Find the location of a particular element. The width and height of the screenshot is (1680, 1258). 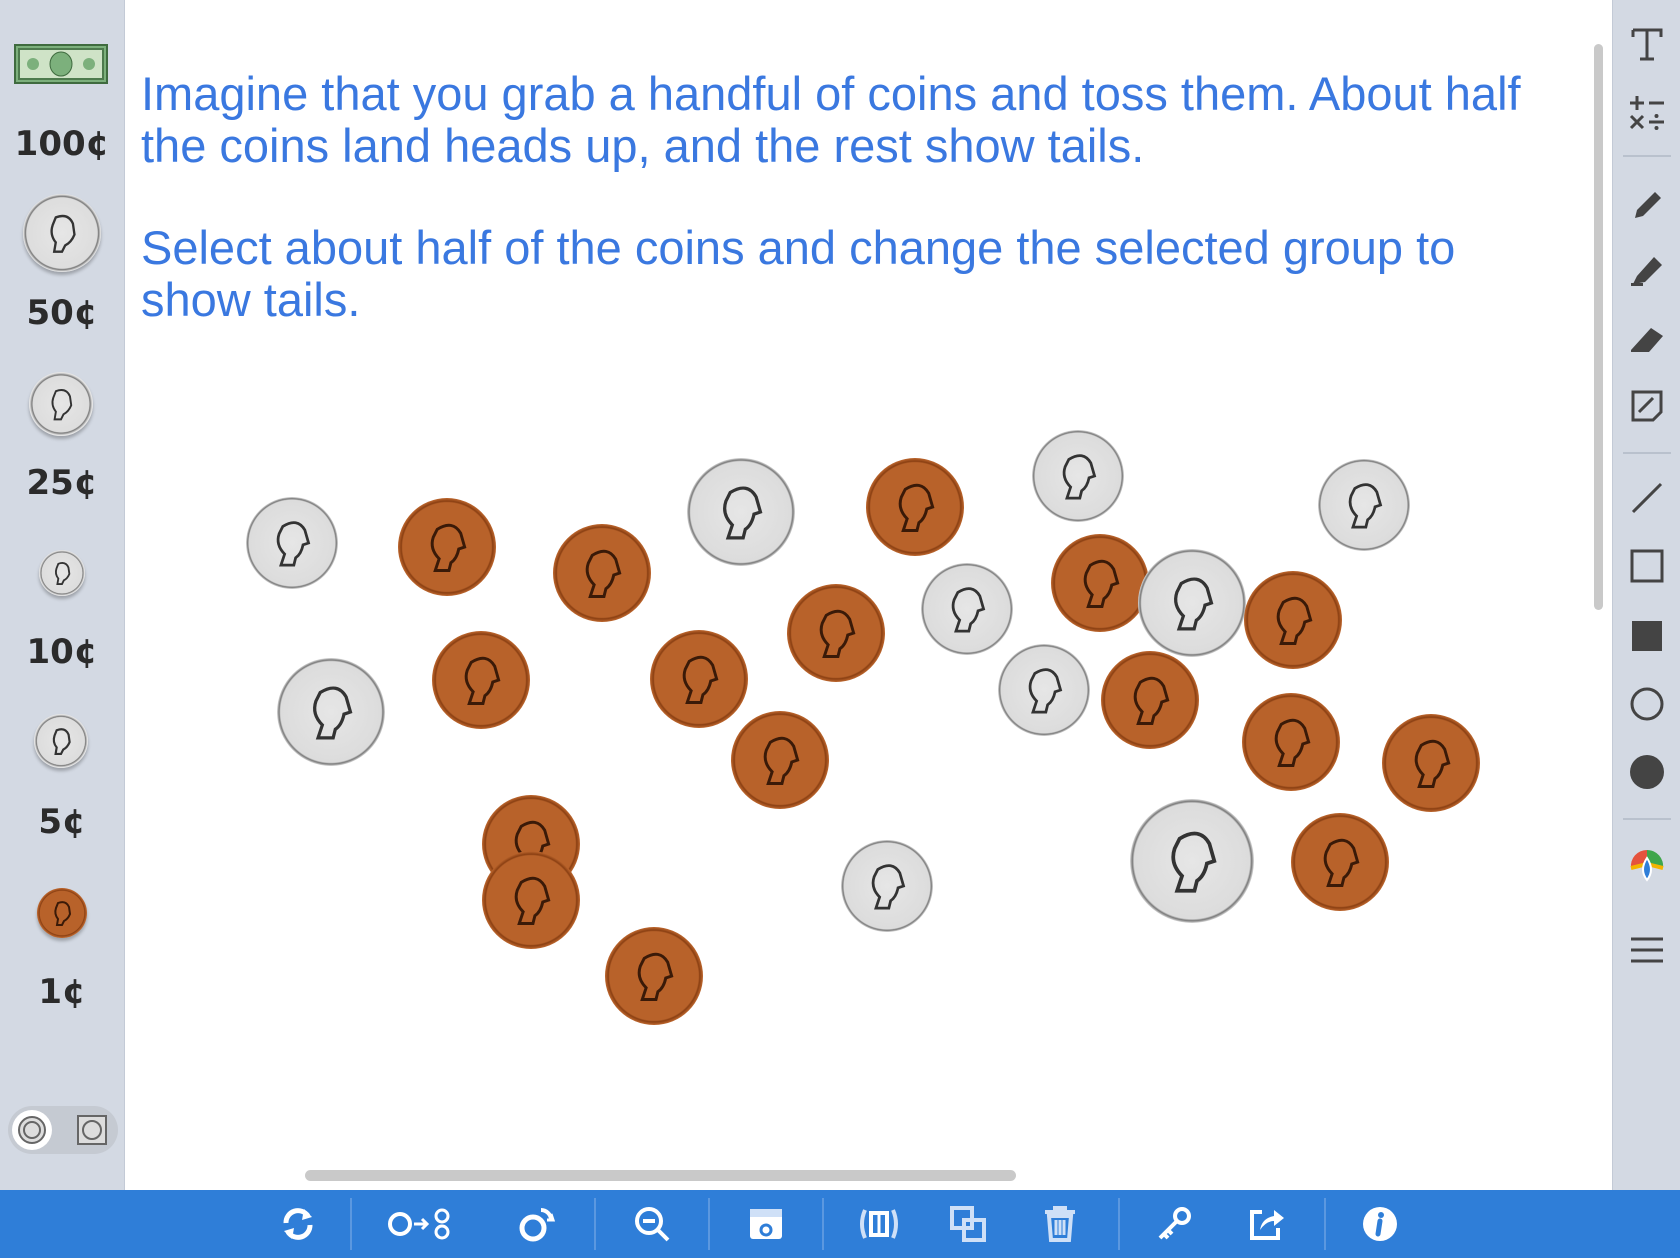

key-icon is located at coordinates (1174, 1223).